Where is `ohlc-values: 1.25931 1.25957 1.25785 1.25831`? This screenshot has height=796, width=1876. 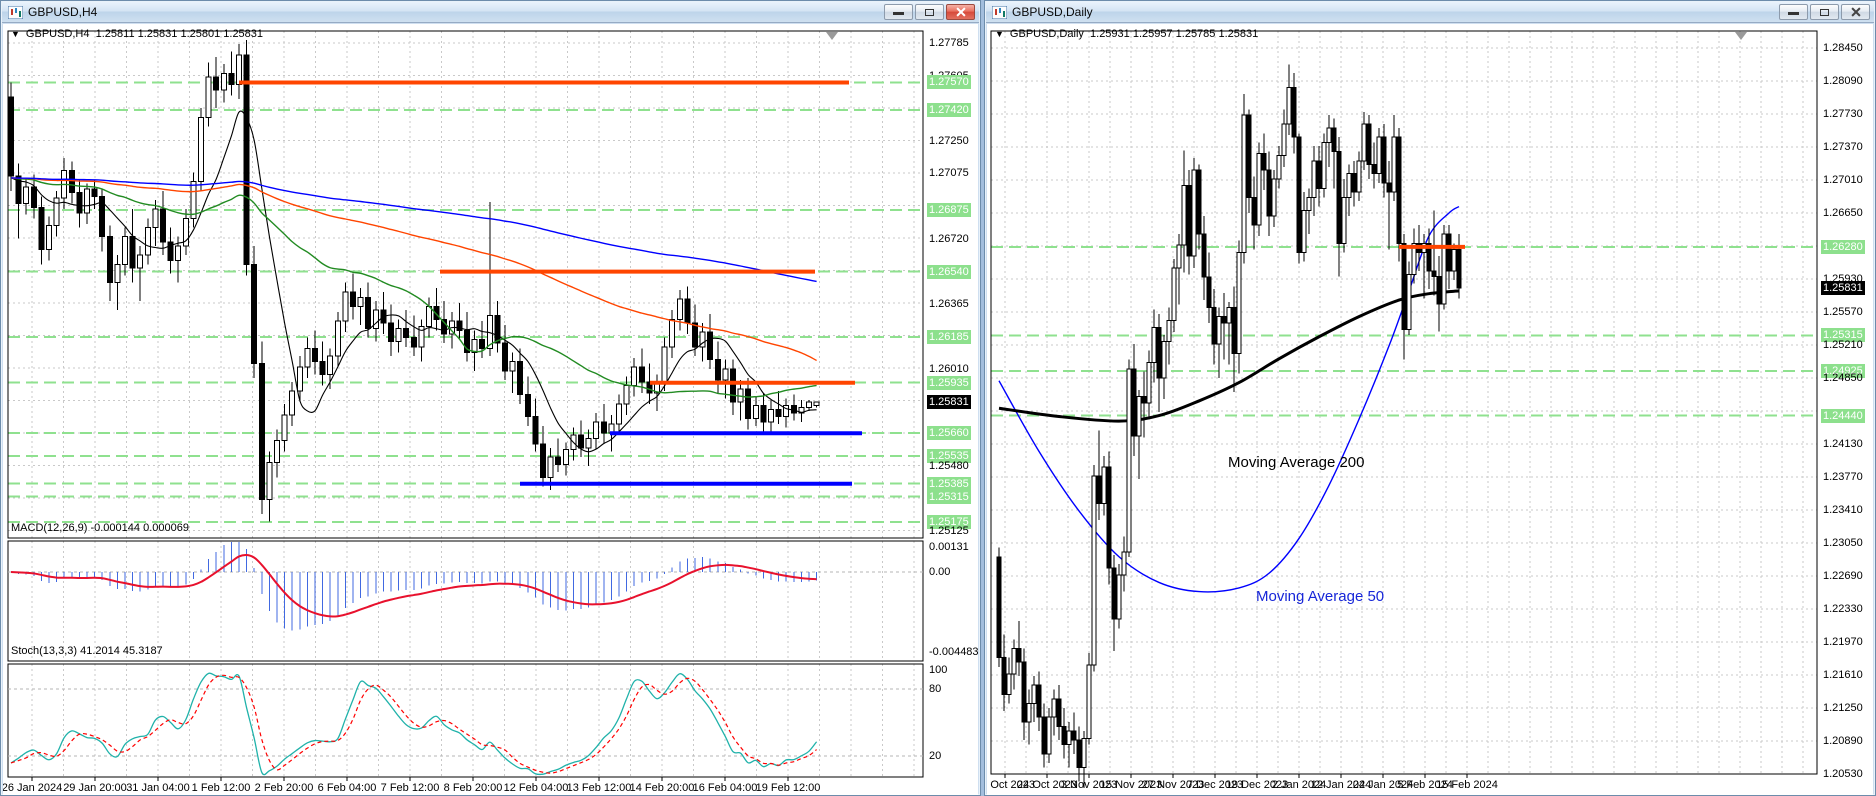 ohlc-values: 1.25931 1.25957 1.25785 1.25831 is located at coordinates (1174, 34).